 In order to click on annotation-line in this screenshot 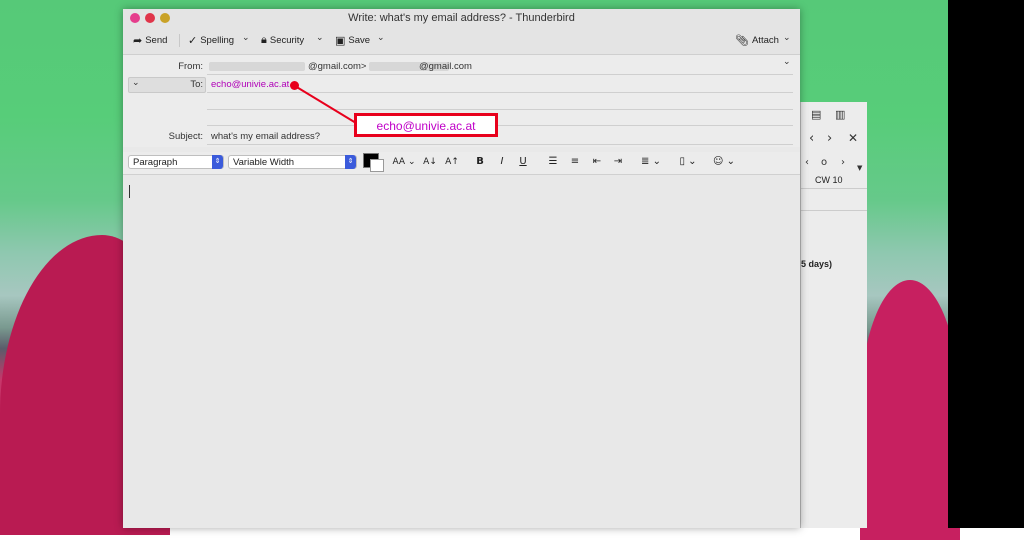, I will do `click(325, 104)`.